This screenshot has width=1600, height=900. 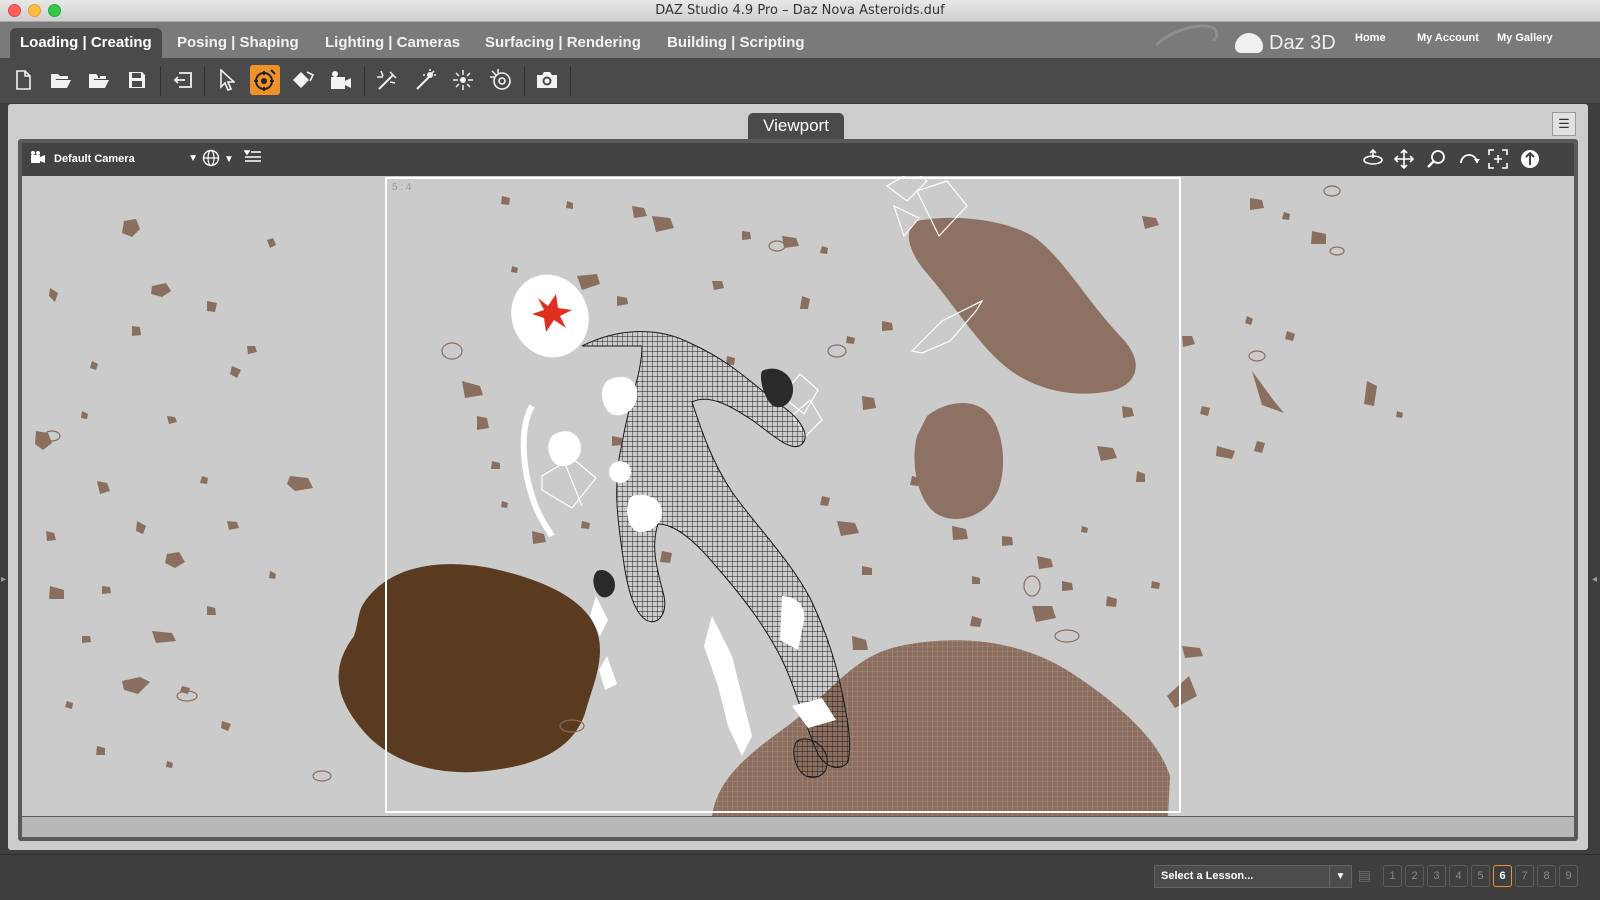 What do you see at coordinates (469, 668) in the screenshot?
I see `large-asteroid-dark-left` at bounding box center [469, 668].